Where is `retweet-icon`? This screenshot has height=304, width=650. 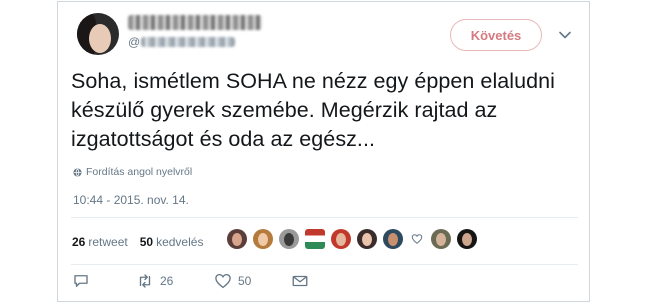 retweet-icon is located at coordinates (145, 281).